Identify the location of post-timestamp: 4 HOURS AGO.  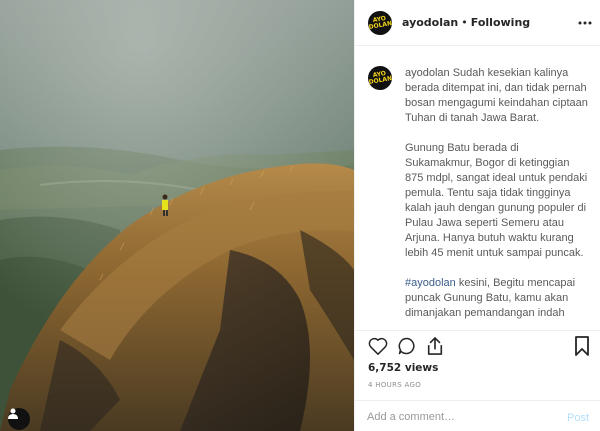
(394, 385).